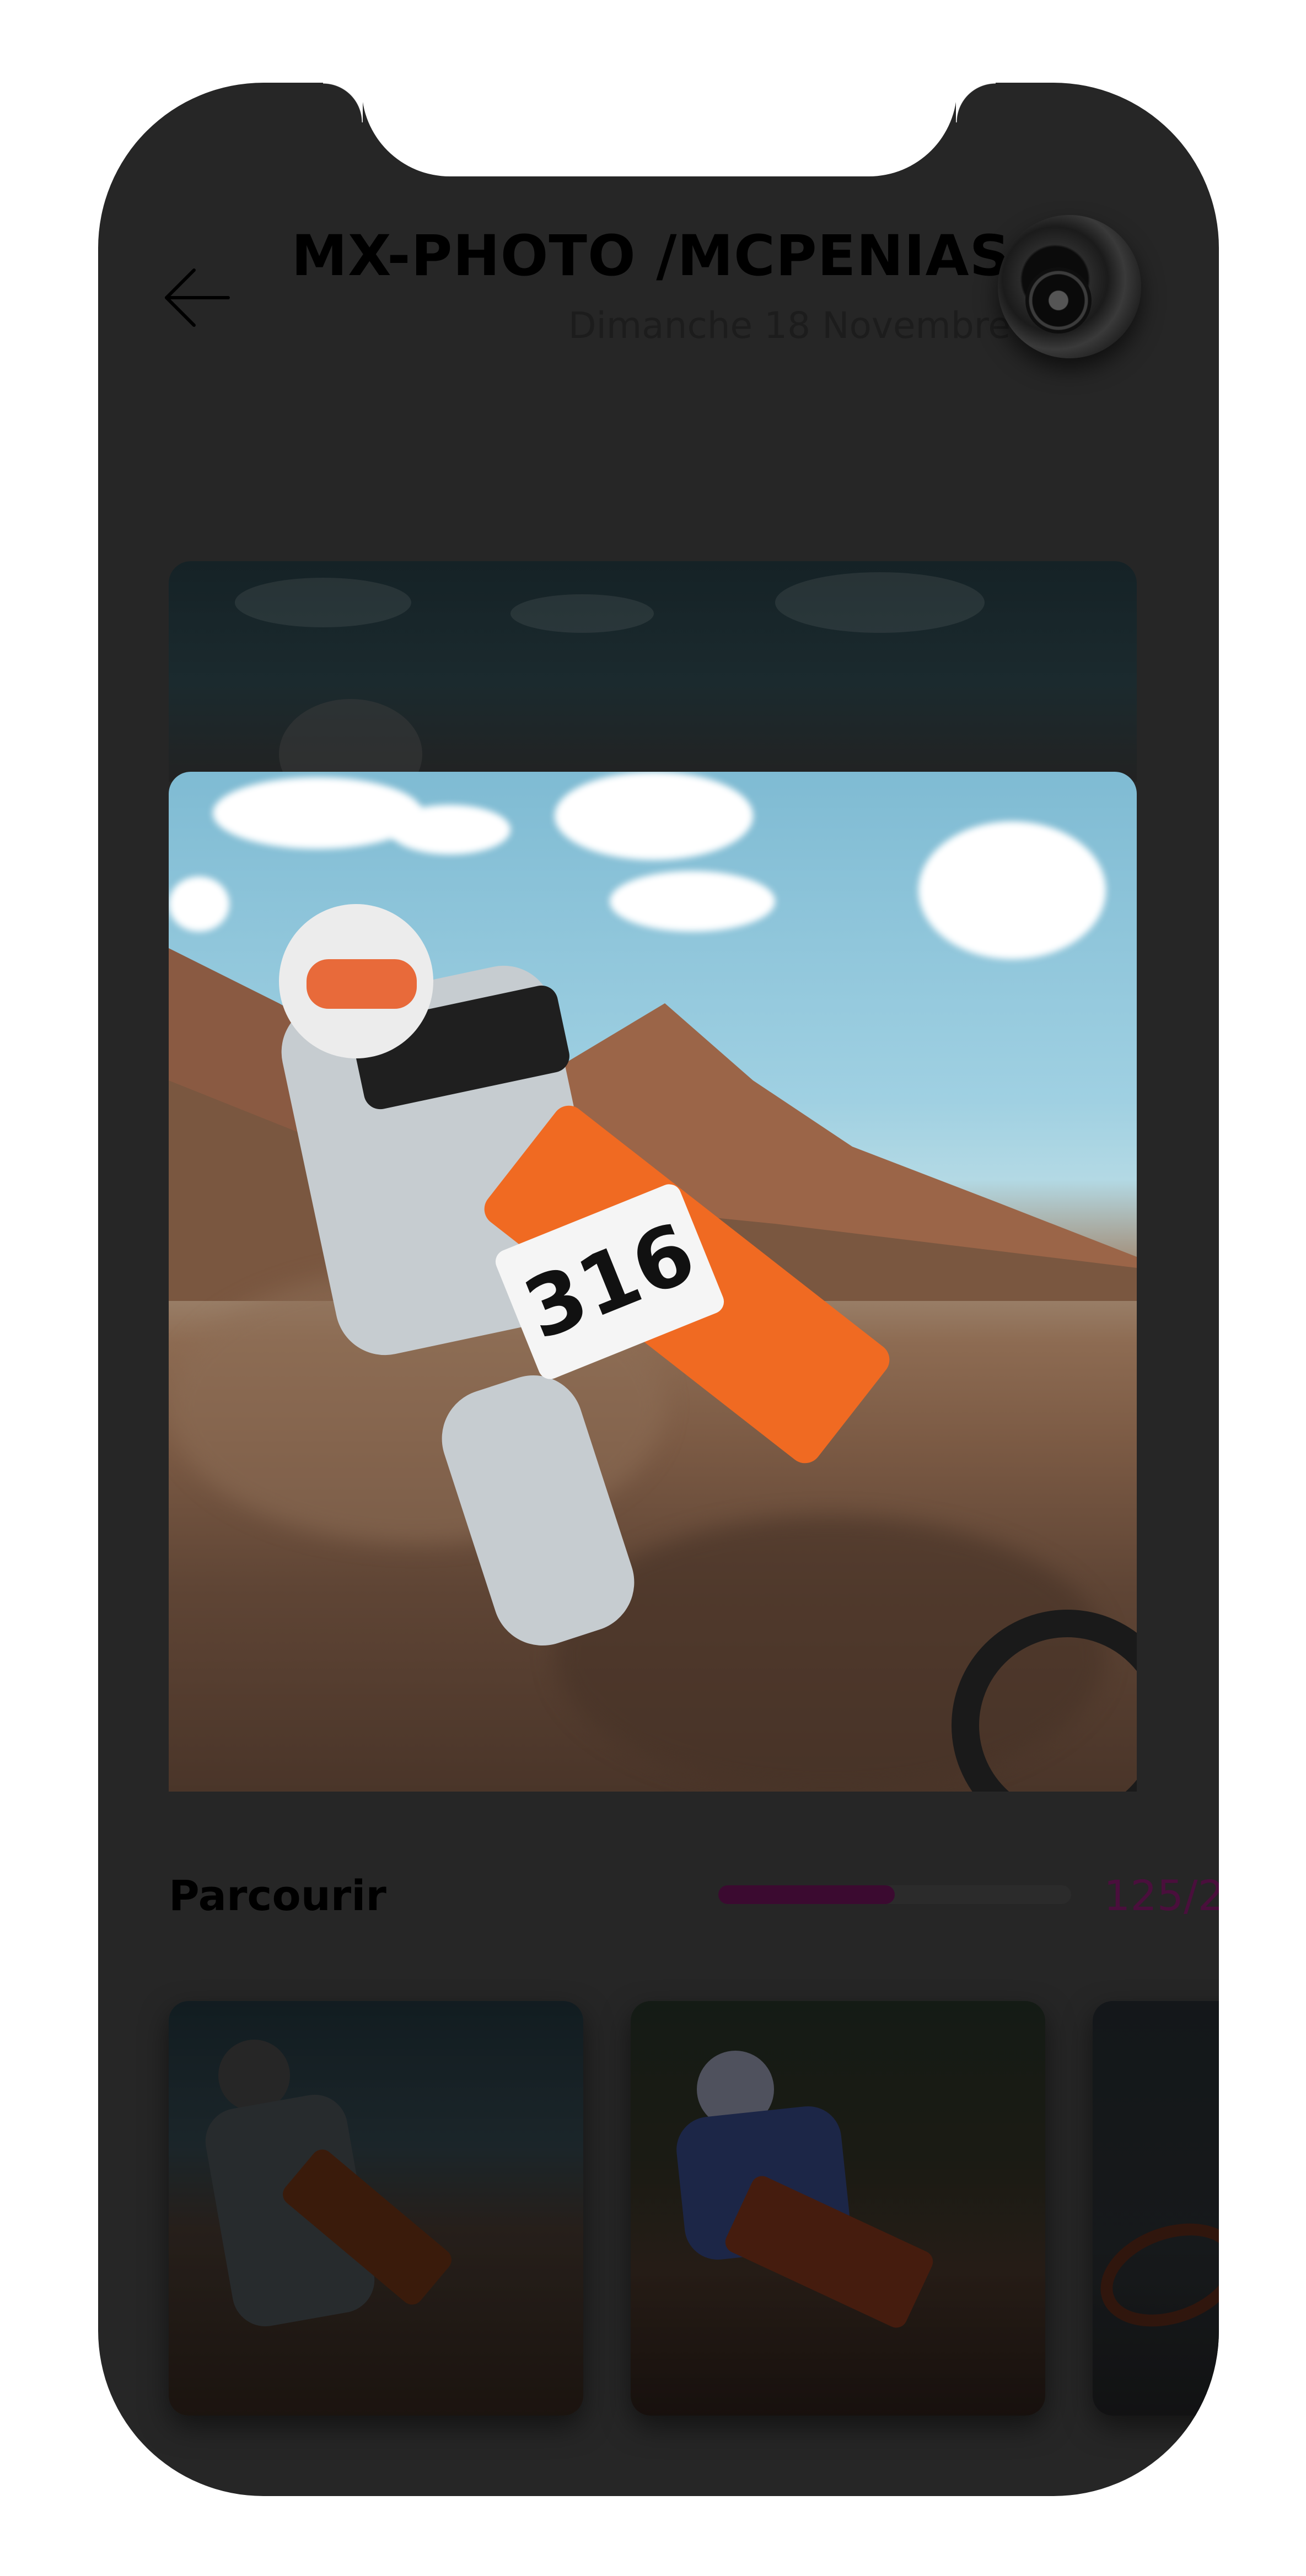 The image size is (1306, 2576). What do you see at coordinates (653, 671) in the screenshot?
I see `stacked-photo-card` at bounding box center [653, 671].